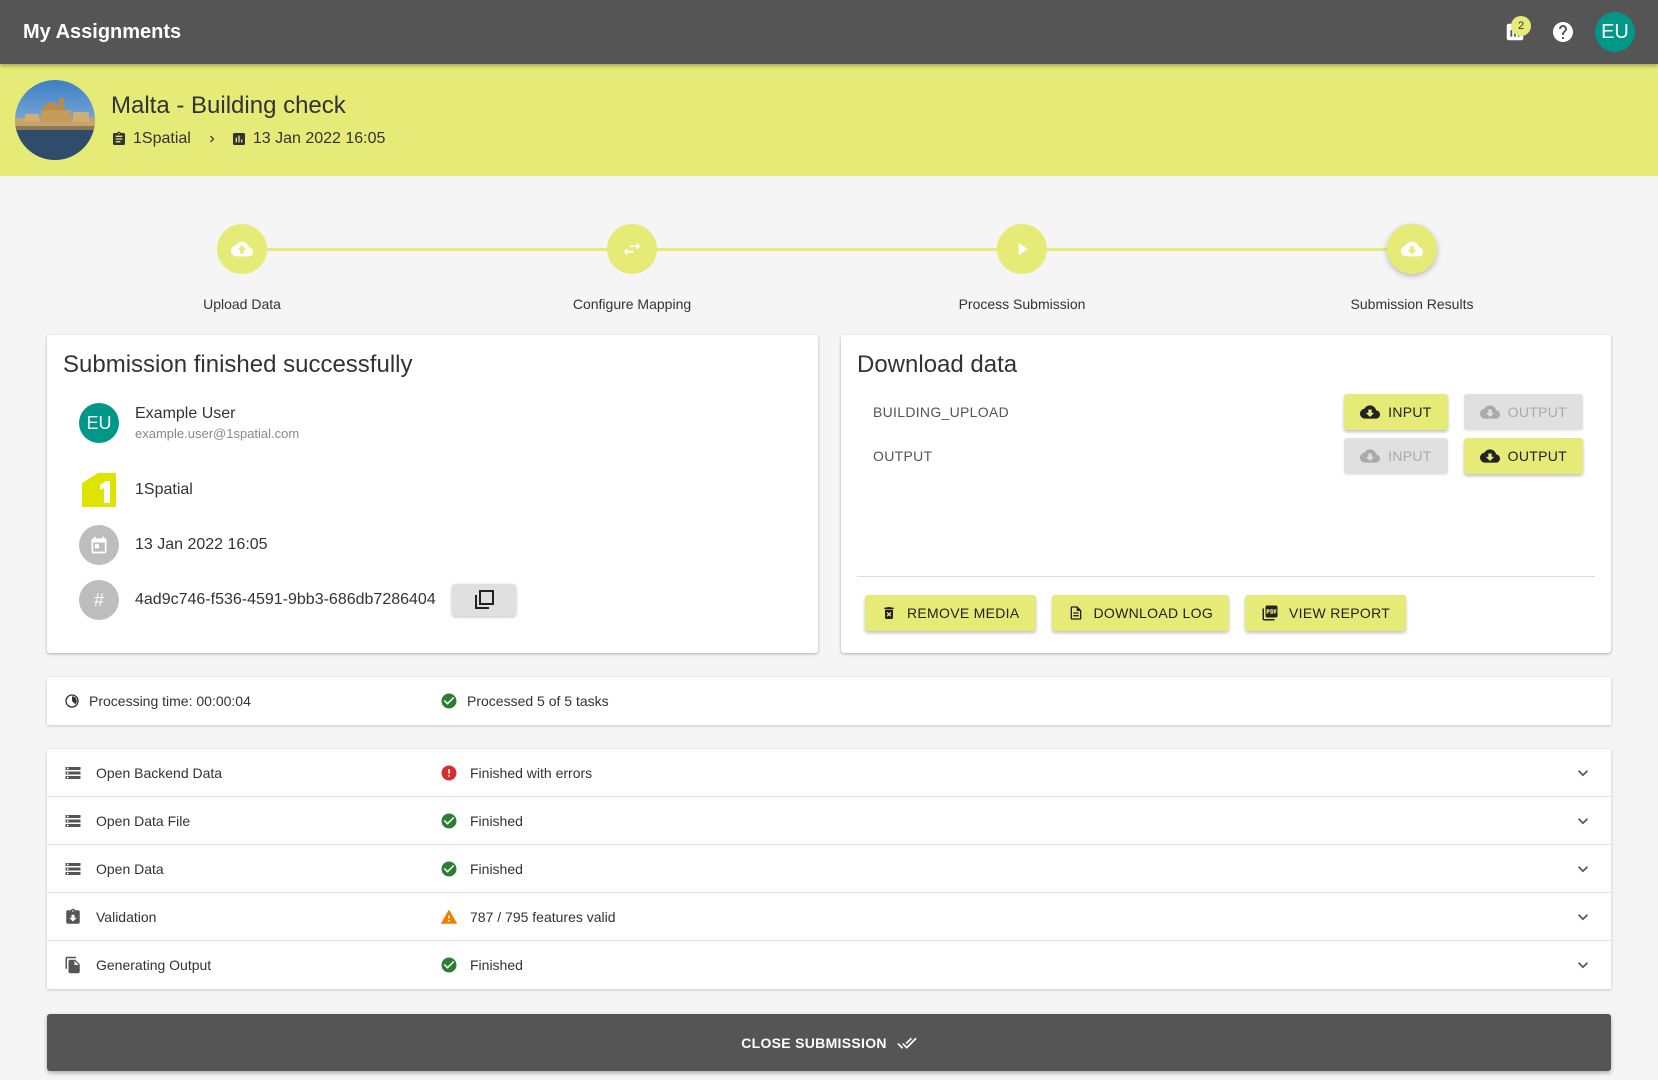  I want to click on dataset-name: OUTPUT, so click(903, 456).